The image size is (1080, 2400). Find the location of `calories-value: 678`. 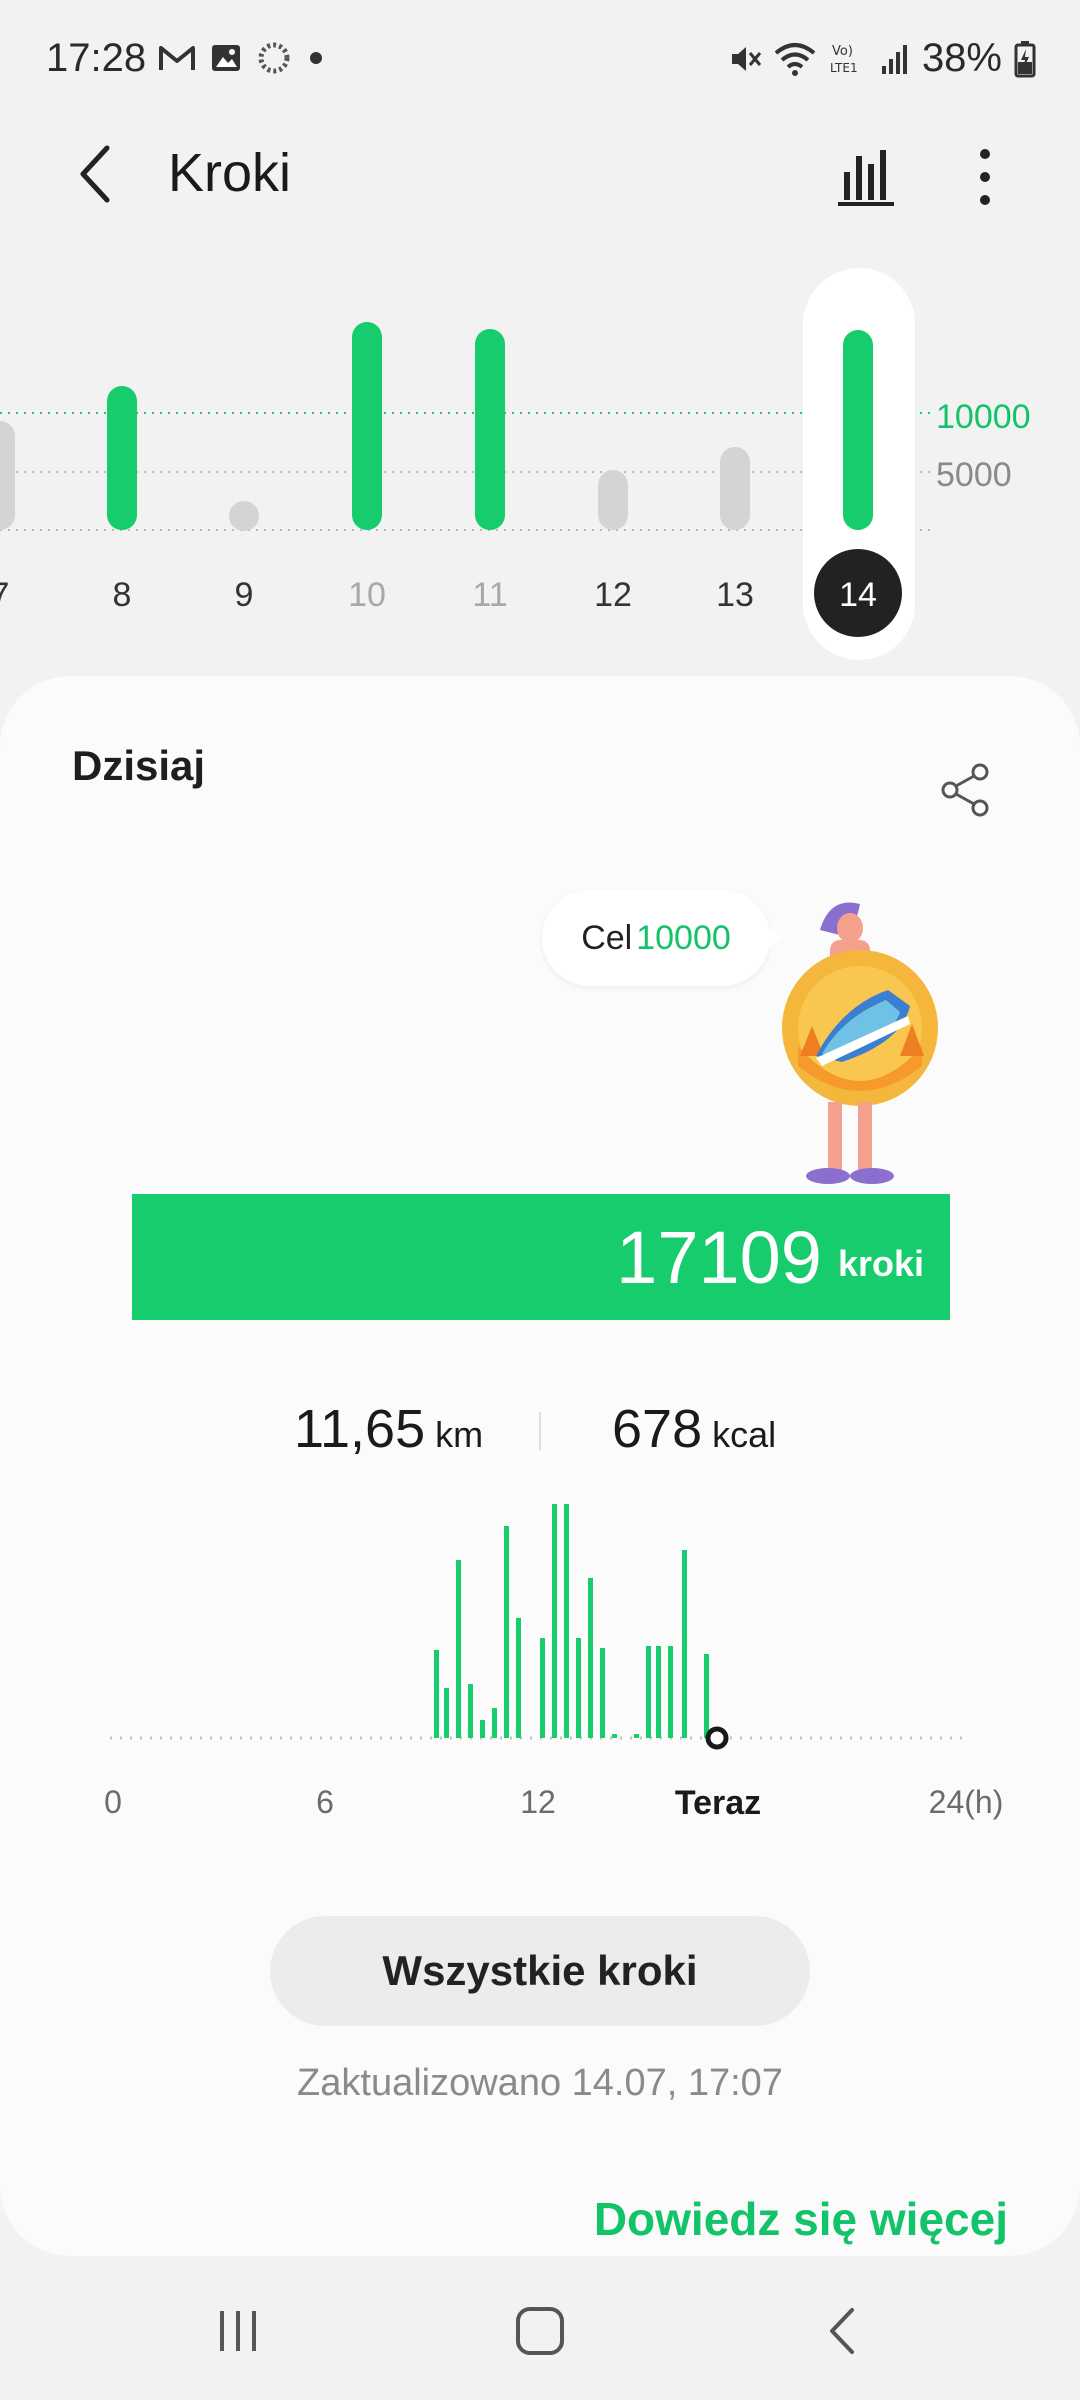

calories-value: 678 is located at coordinates (657, 1429).